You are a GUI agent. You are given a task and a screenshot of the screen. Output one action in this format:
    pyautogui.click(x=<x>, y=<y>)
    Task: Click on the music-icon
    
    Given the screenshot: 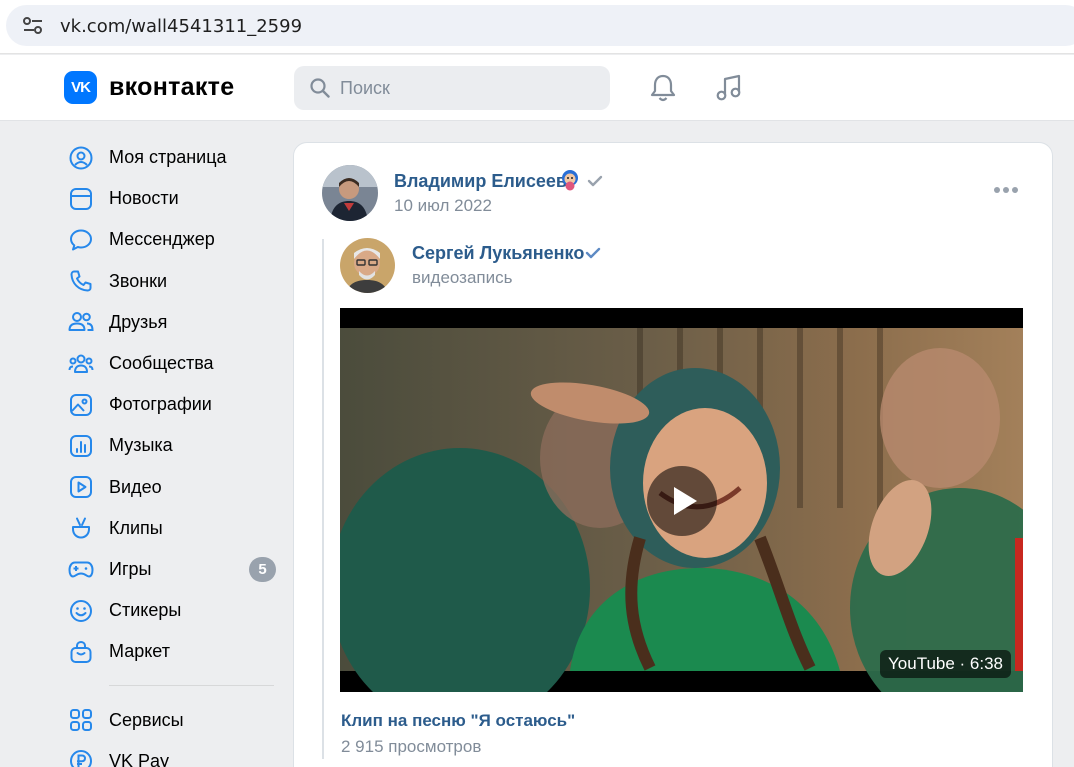 What is the action you would take?
    pyautogui.click(x=81, y=446)
    